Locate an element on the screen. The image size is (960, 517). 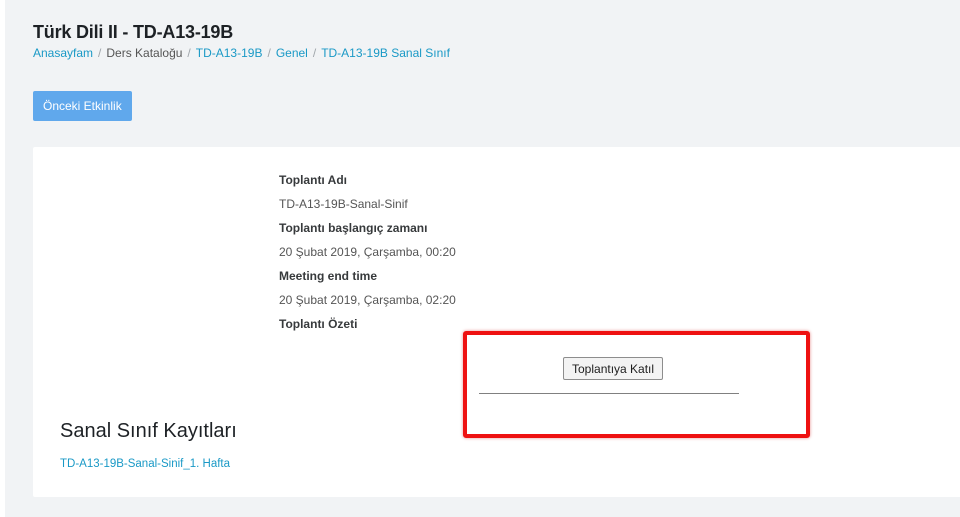
recordings-heading: Sanal Sınıf Kayıtları is located at coordinates (148, 431).